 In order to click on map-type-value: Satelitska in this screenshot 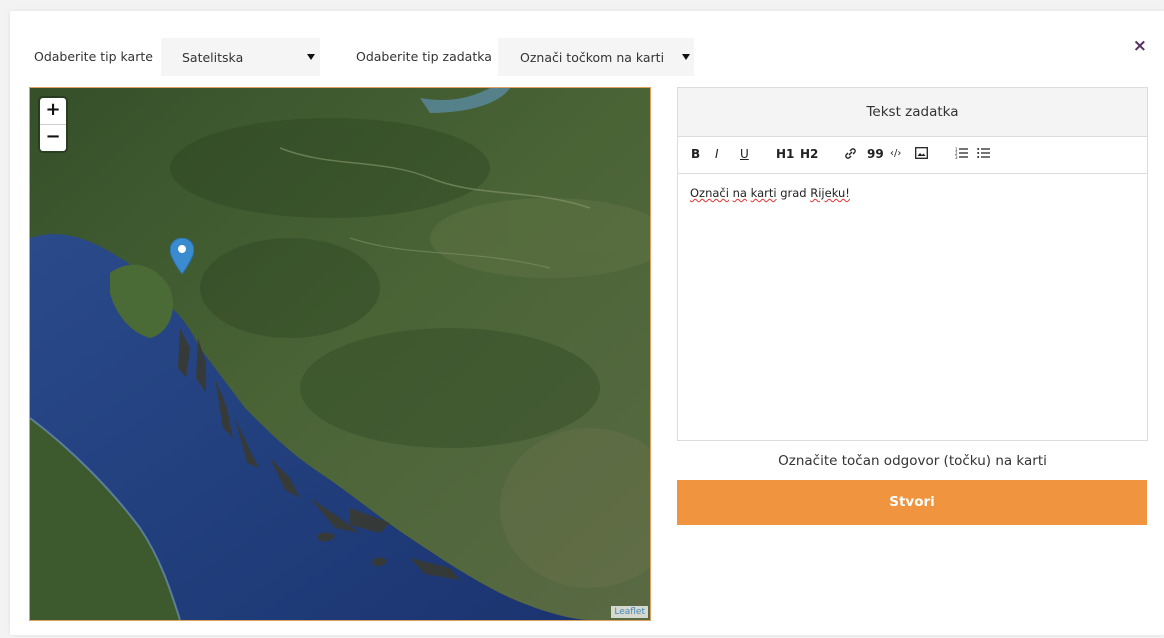, I will do `click(213, 57)`.